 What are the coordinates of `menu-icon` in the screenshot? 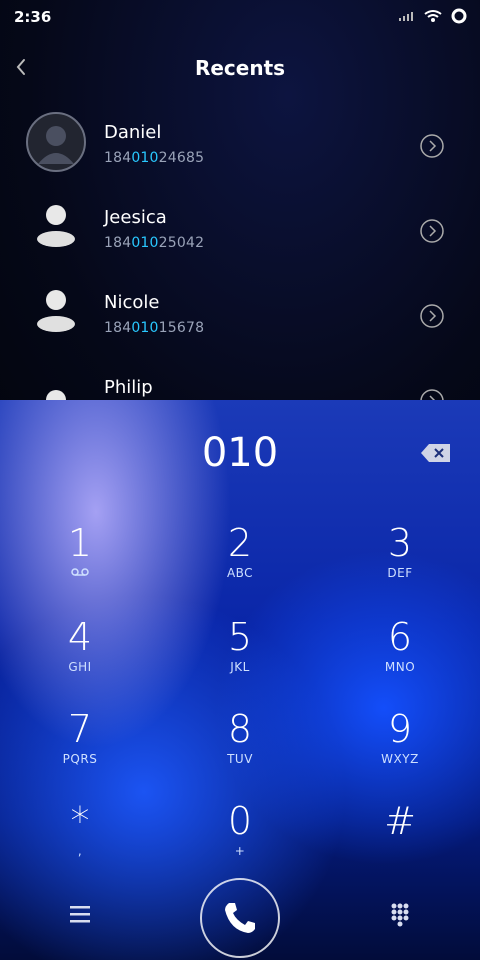 It's located at (80, 914).